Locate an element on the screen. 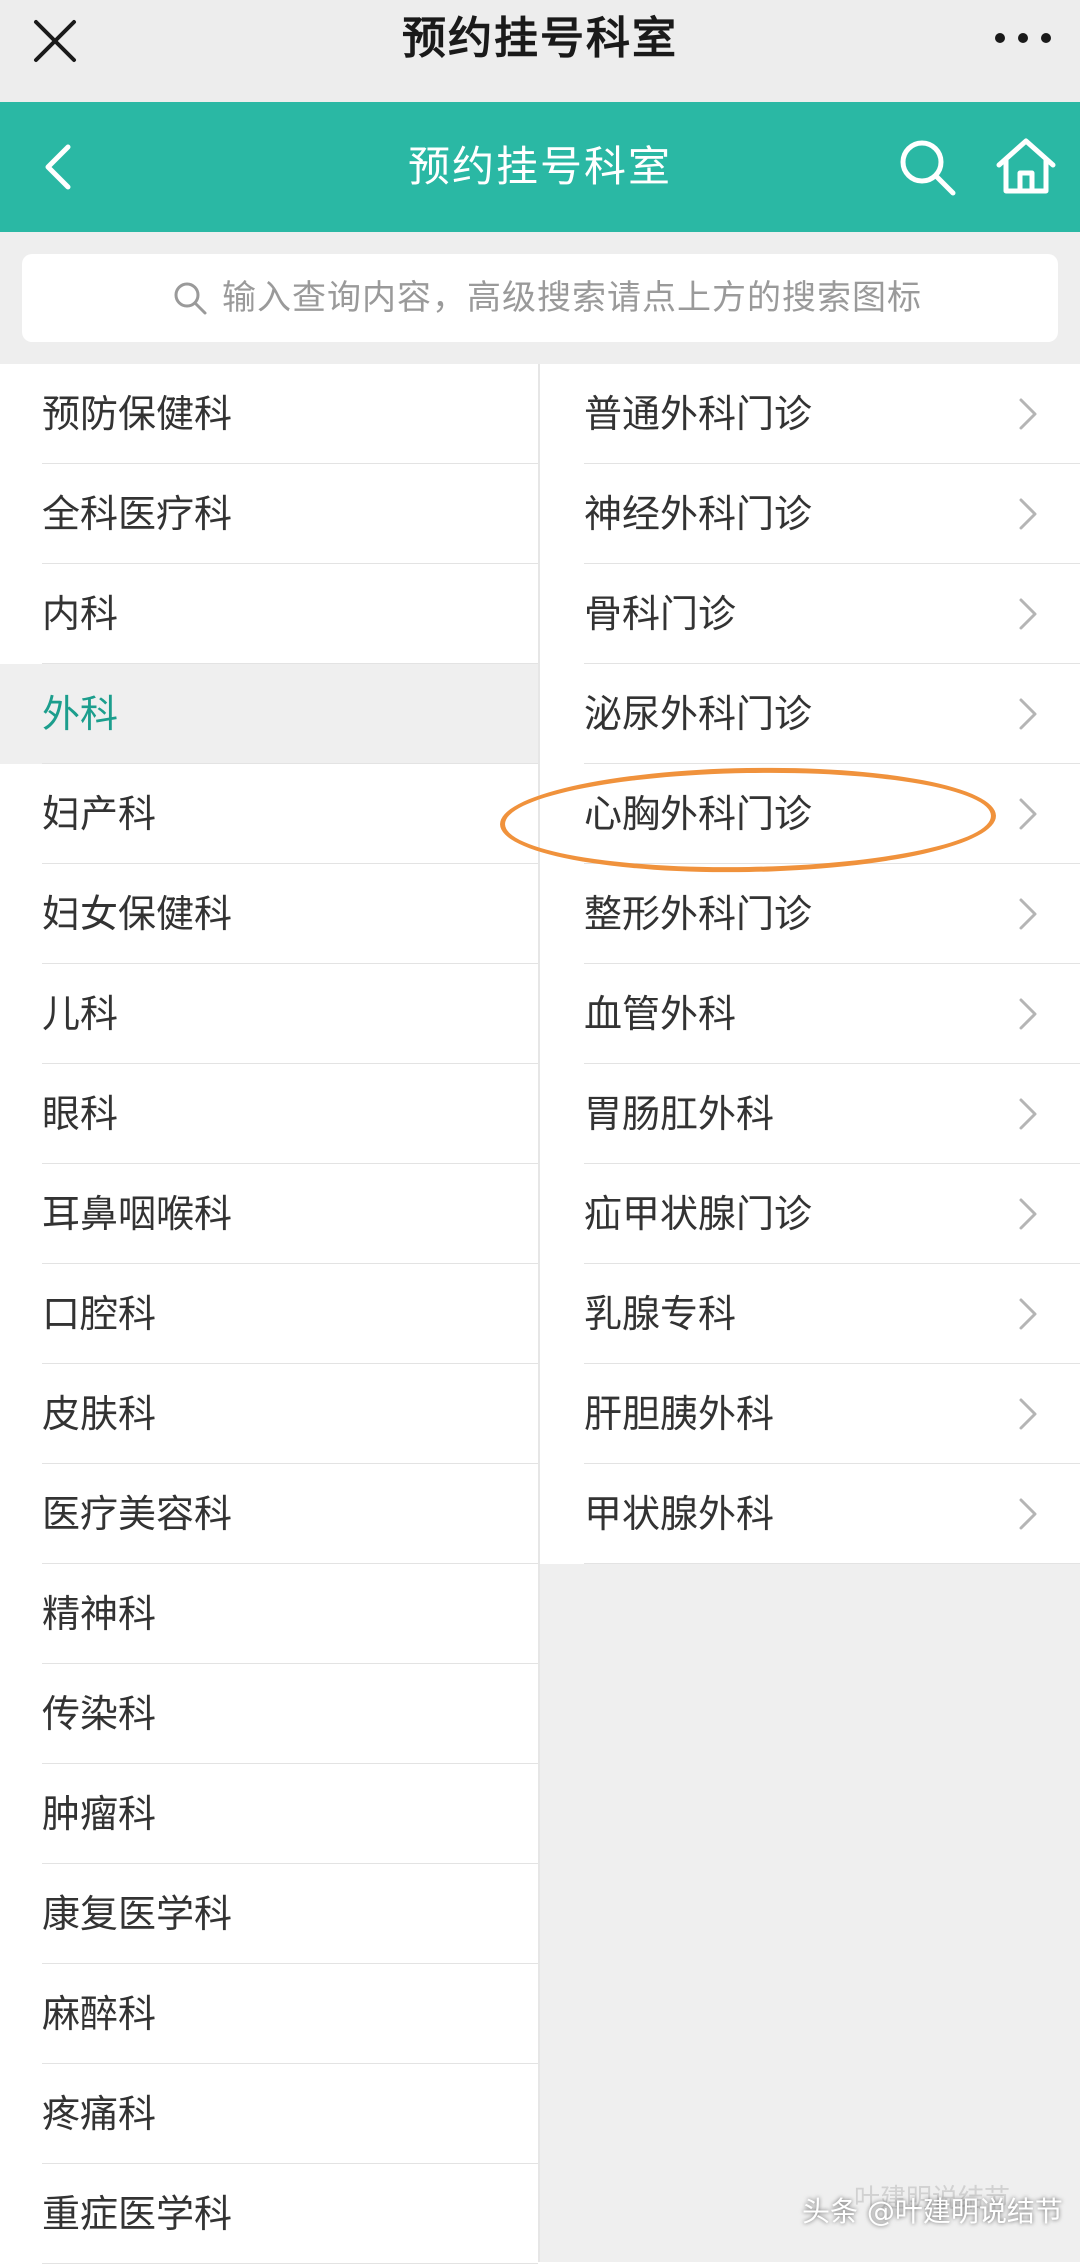 This screenshot has width=1080, height=2264. department-item: 口腔科 is located at coordinates (269, 1314).